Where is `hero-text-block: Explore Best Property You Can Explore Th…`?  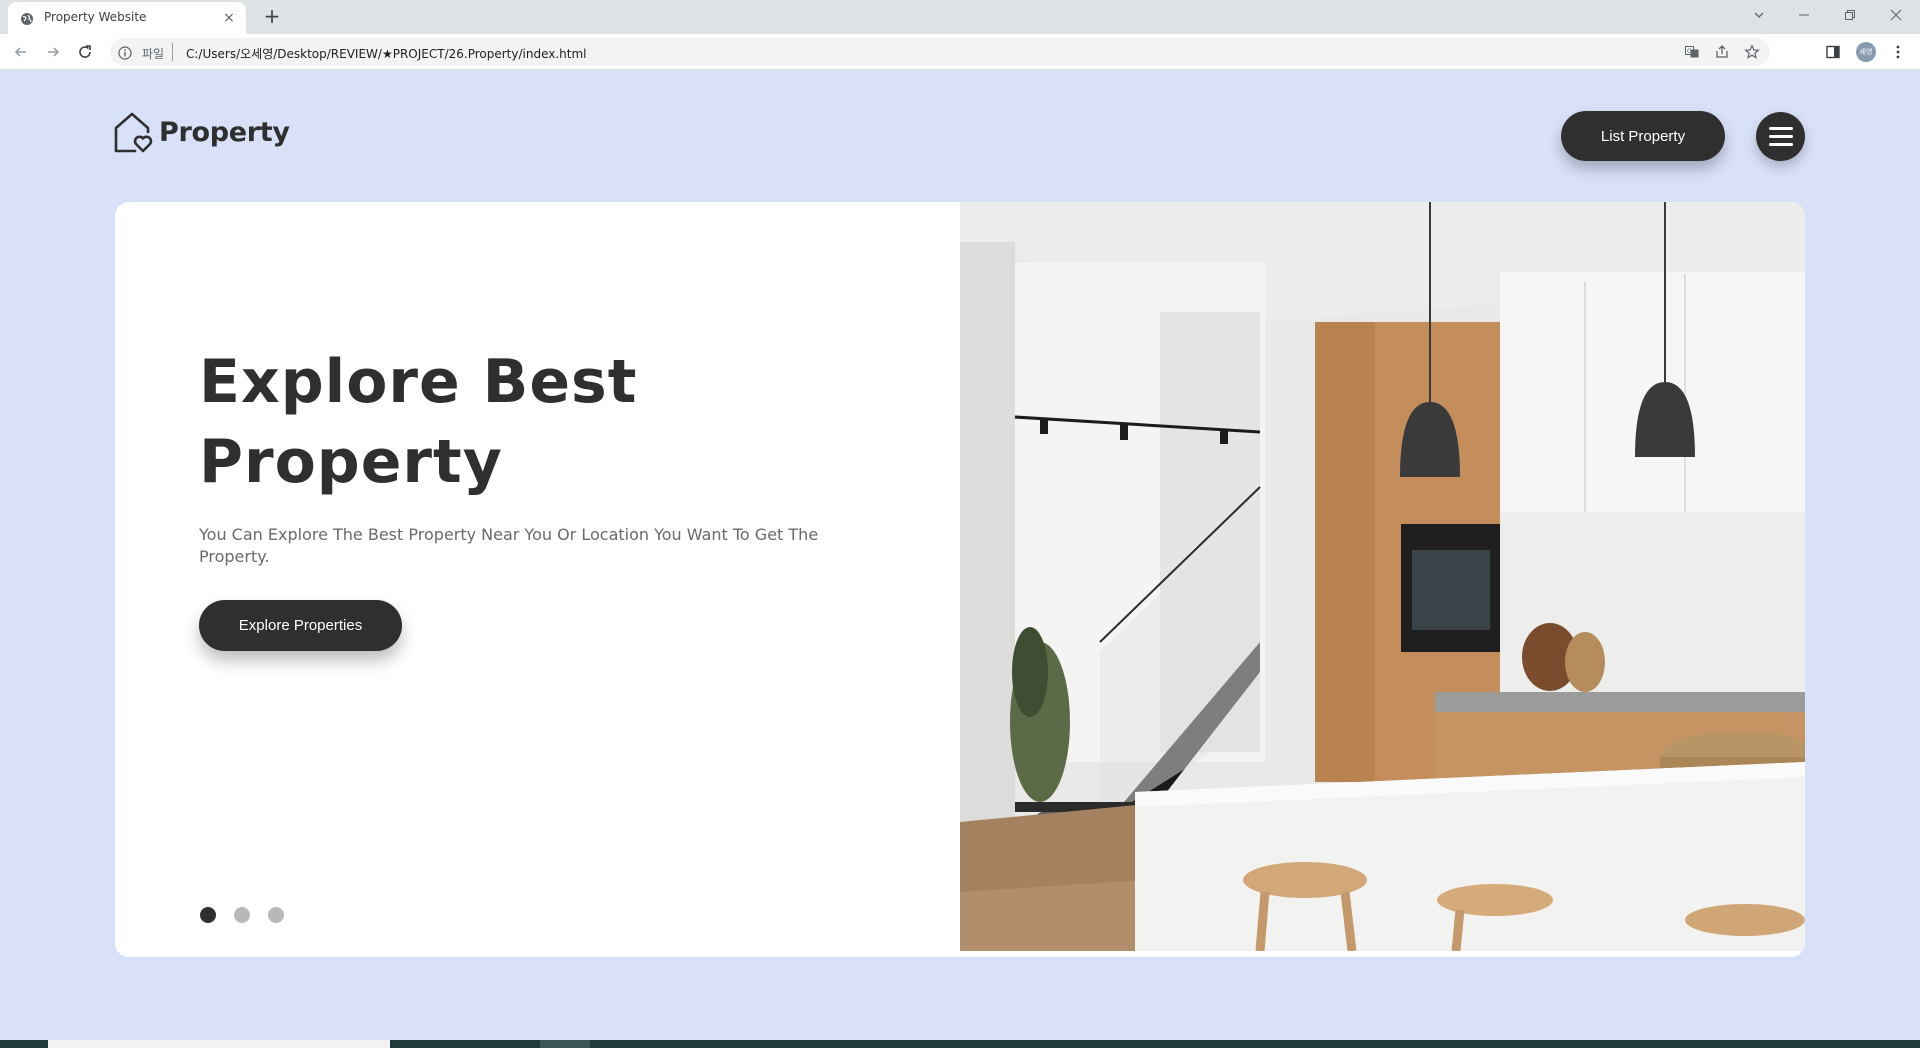 hero-text-block: Explore Best Property You Can Explore Th… is located at coordinates (529, 496).